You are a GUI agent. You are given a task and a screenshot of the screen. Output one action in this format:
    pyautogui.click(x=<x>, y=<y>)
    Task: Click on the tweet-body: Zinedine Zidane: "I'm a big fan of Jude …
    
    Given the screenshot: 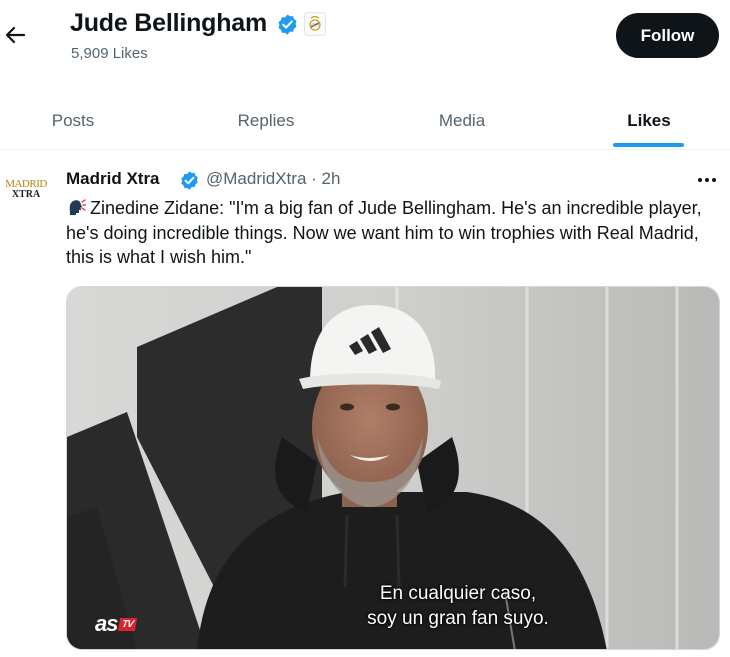 What is the action you would take?
    pyautogui.click(x=384, y=232)
    